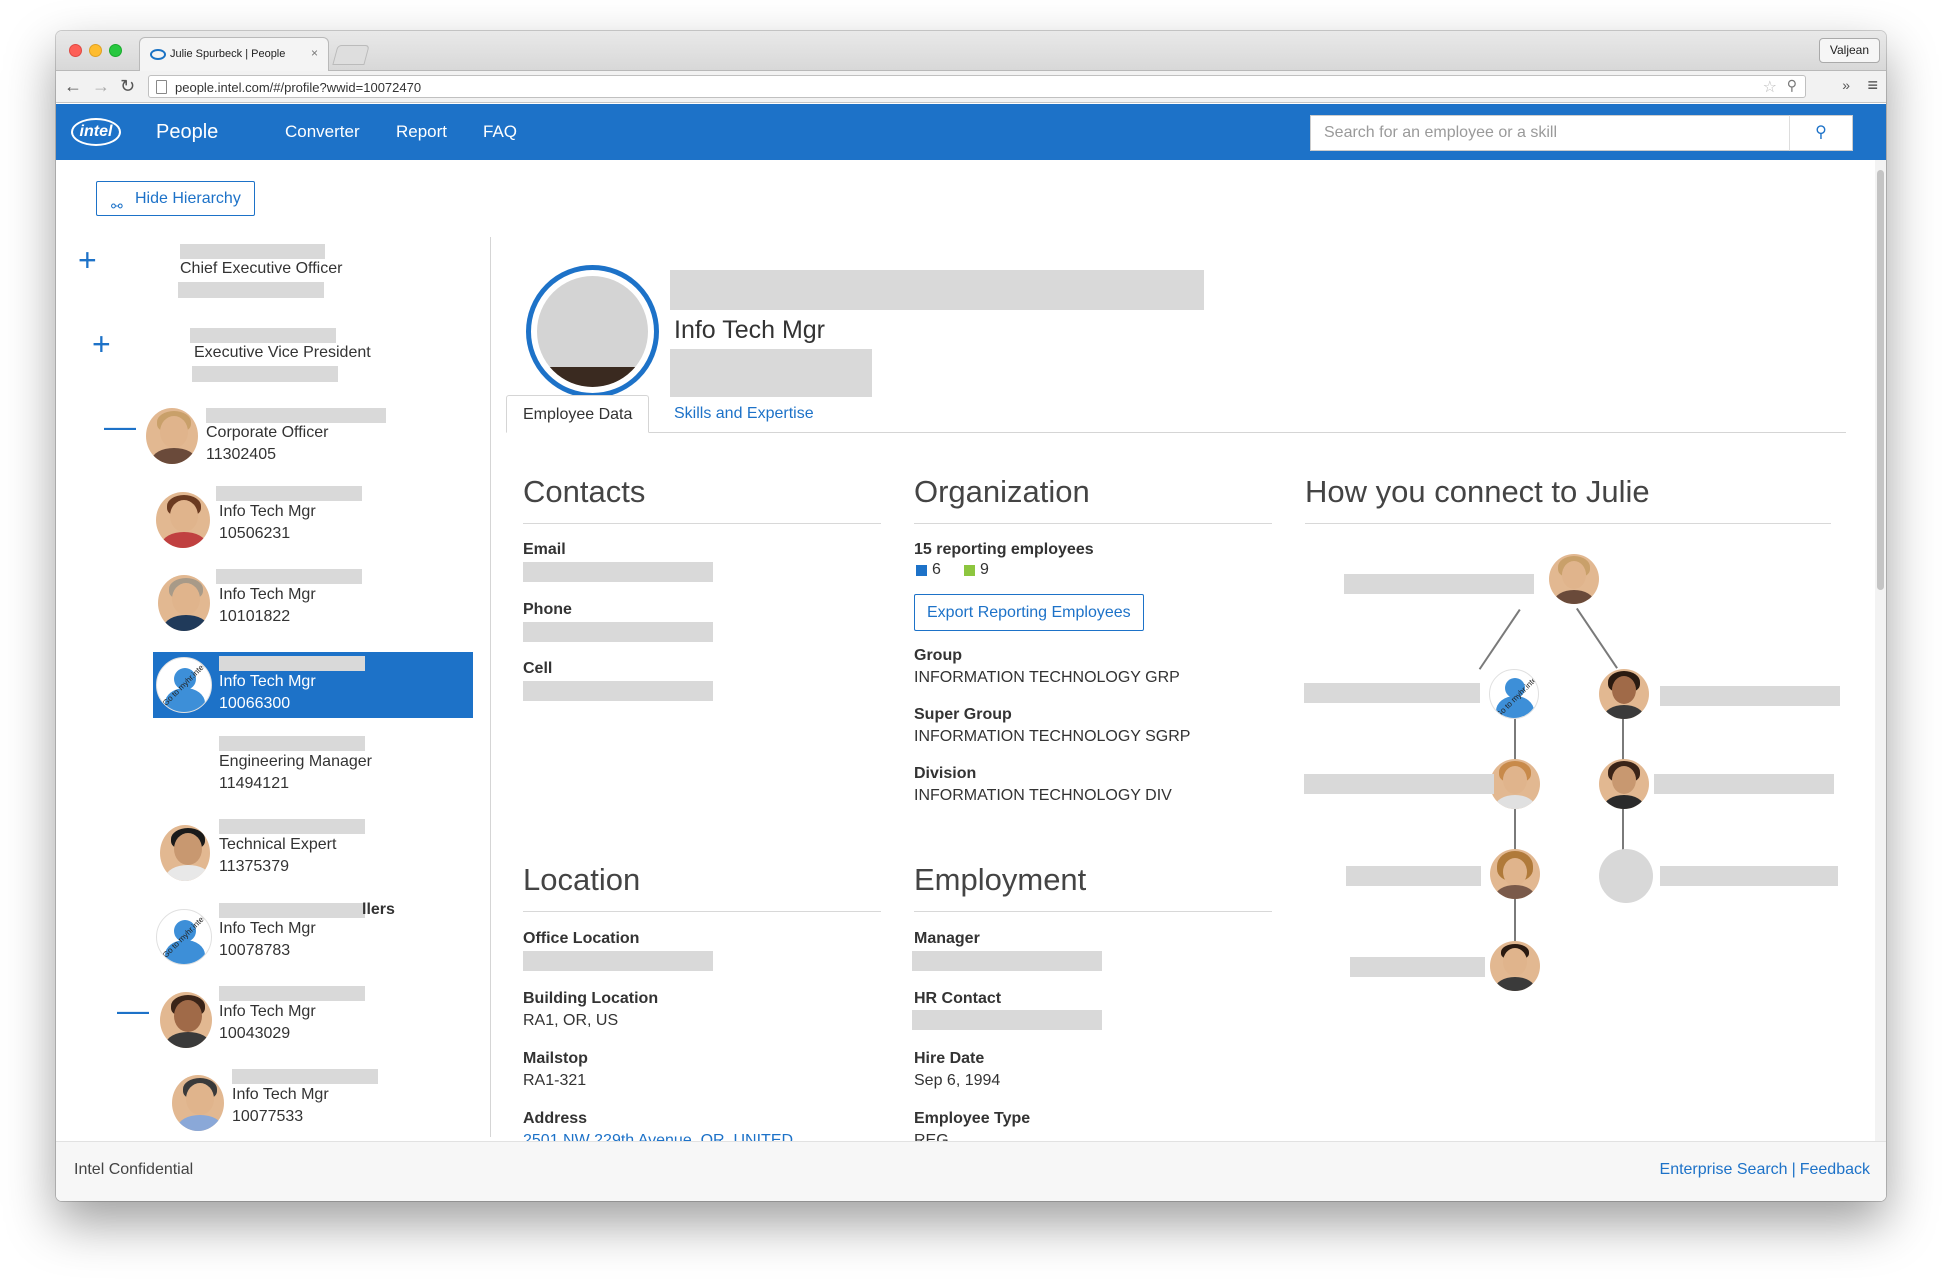 This screenshot has height=1281, width=1942. Describe the element at coordinates (1724, 1169) in the screenshot. I see `enterprise-search-link: Enterprise Search` at that location.